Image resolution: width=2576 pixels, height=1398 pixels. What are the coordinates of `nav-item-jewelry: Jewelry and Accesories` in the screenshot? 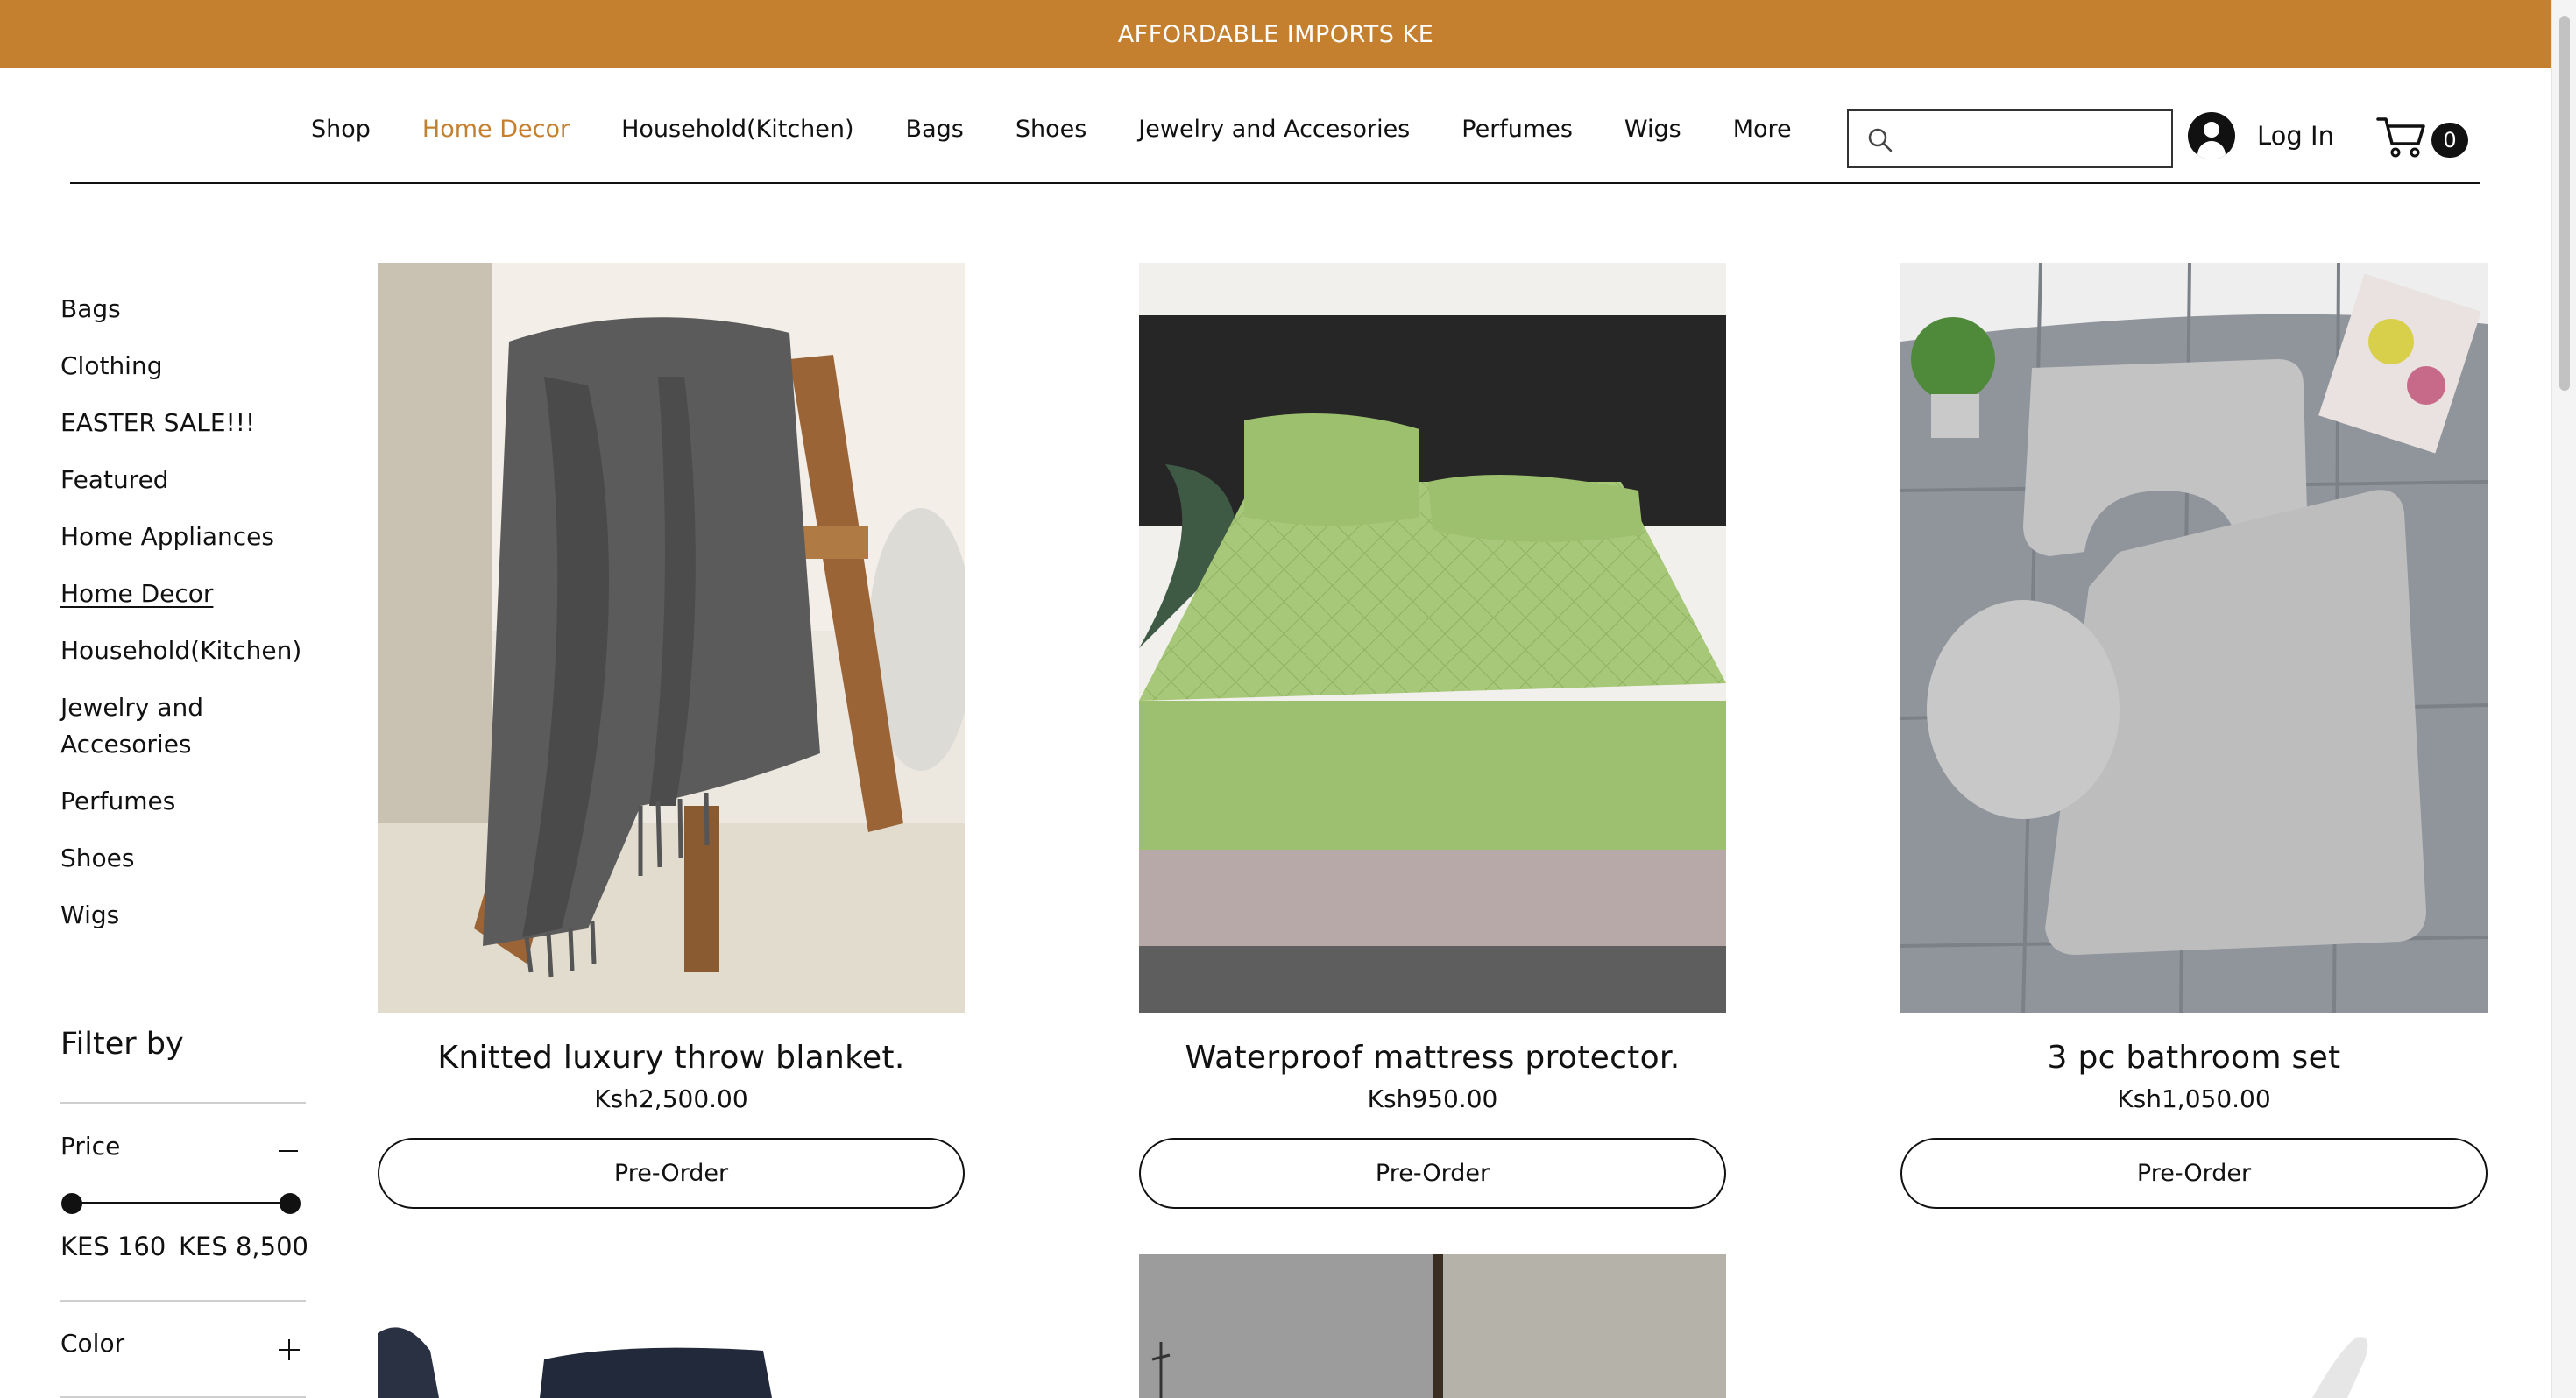 It's located at (1274, 129).